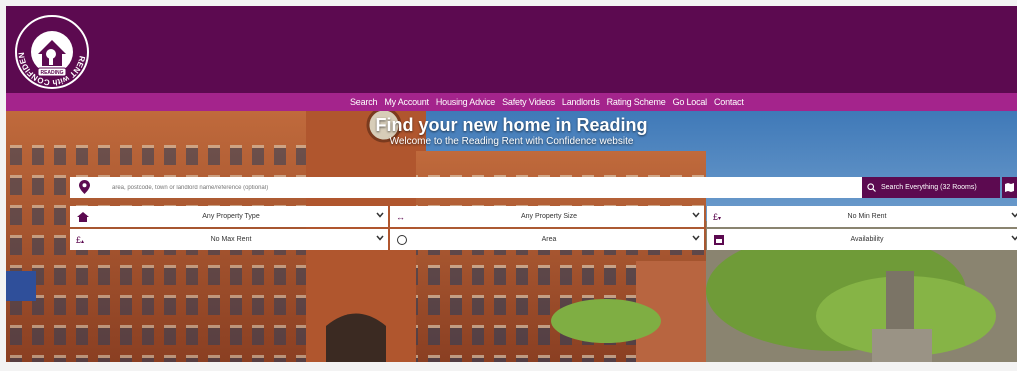 This screenshot has width=1017, height=371. I want to click on nav-item-rating-scheme: Rating Scheme, so click(636, 102).